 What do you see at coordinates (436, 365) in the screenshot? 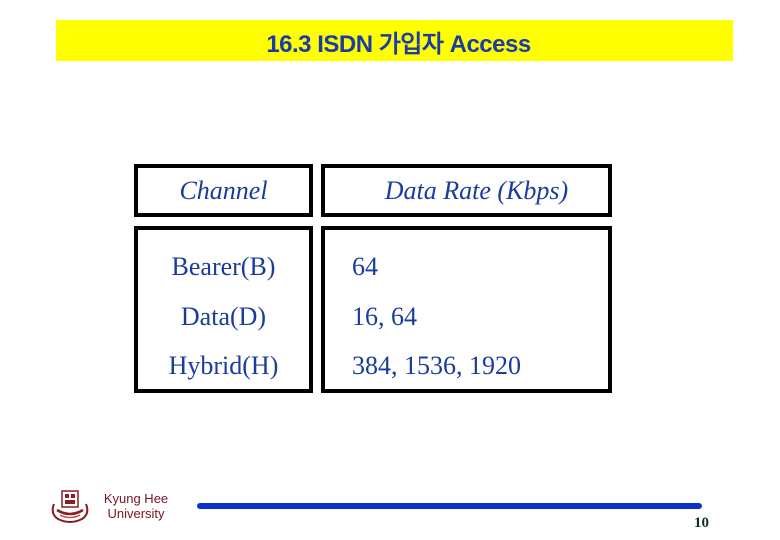
I see `data-rate-cell: 384, 1536, 1920` at bounding box center [436, 365].